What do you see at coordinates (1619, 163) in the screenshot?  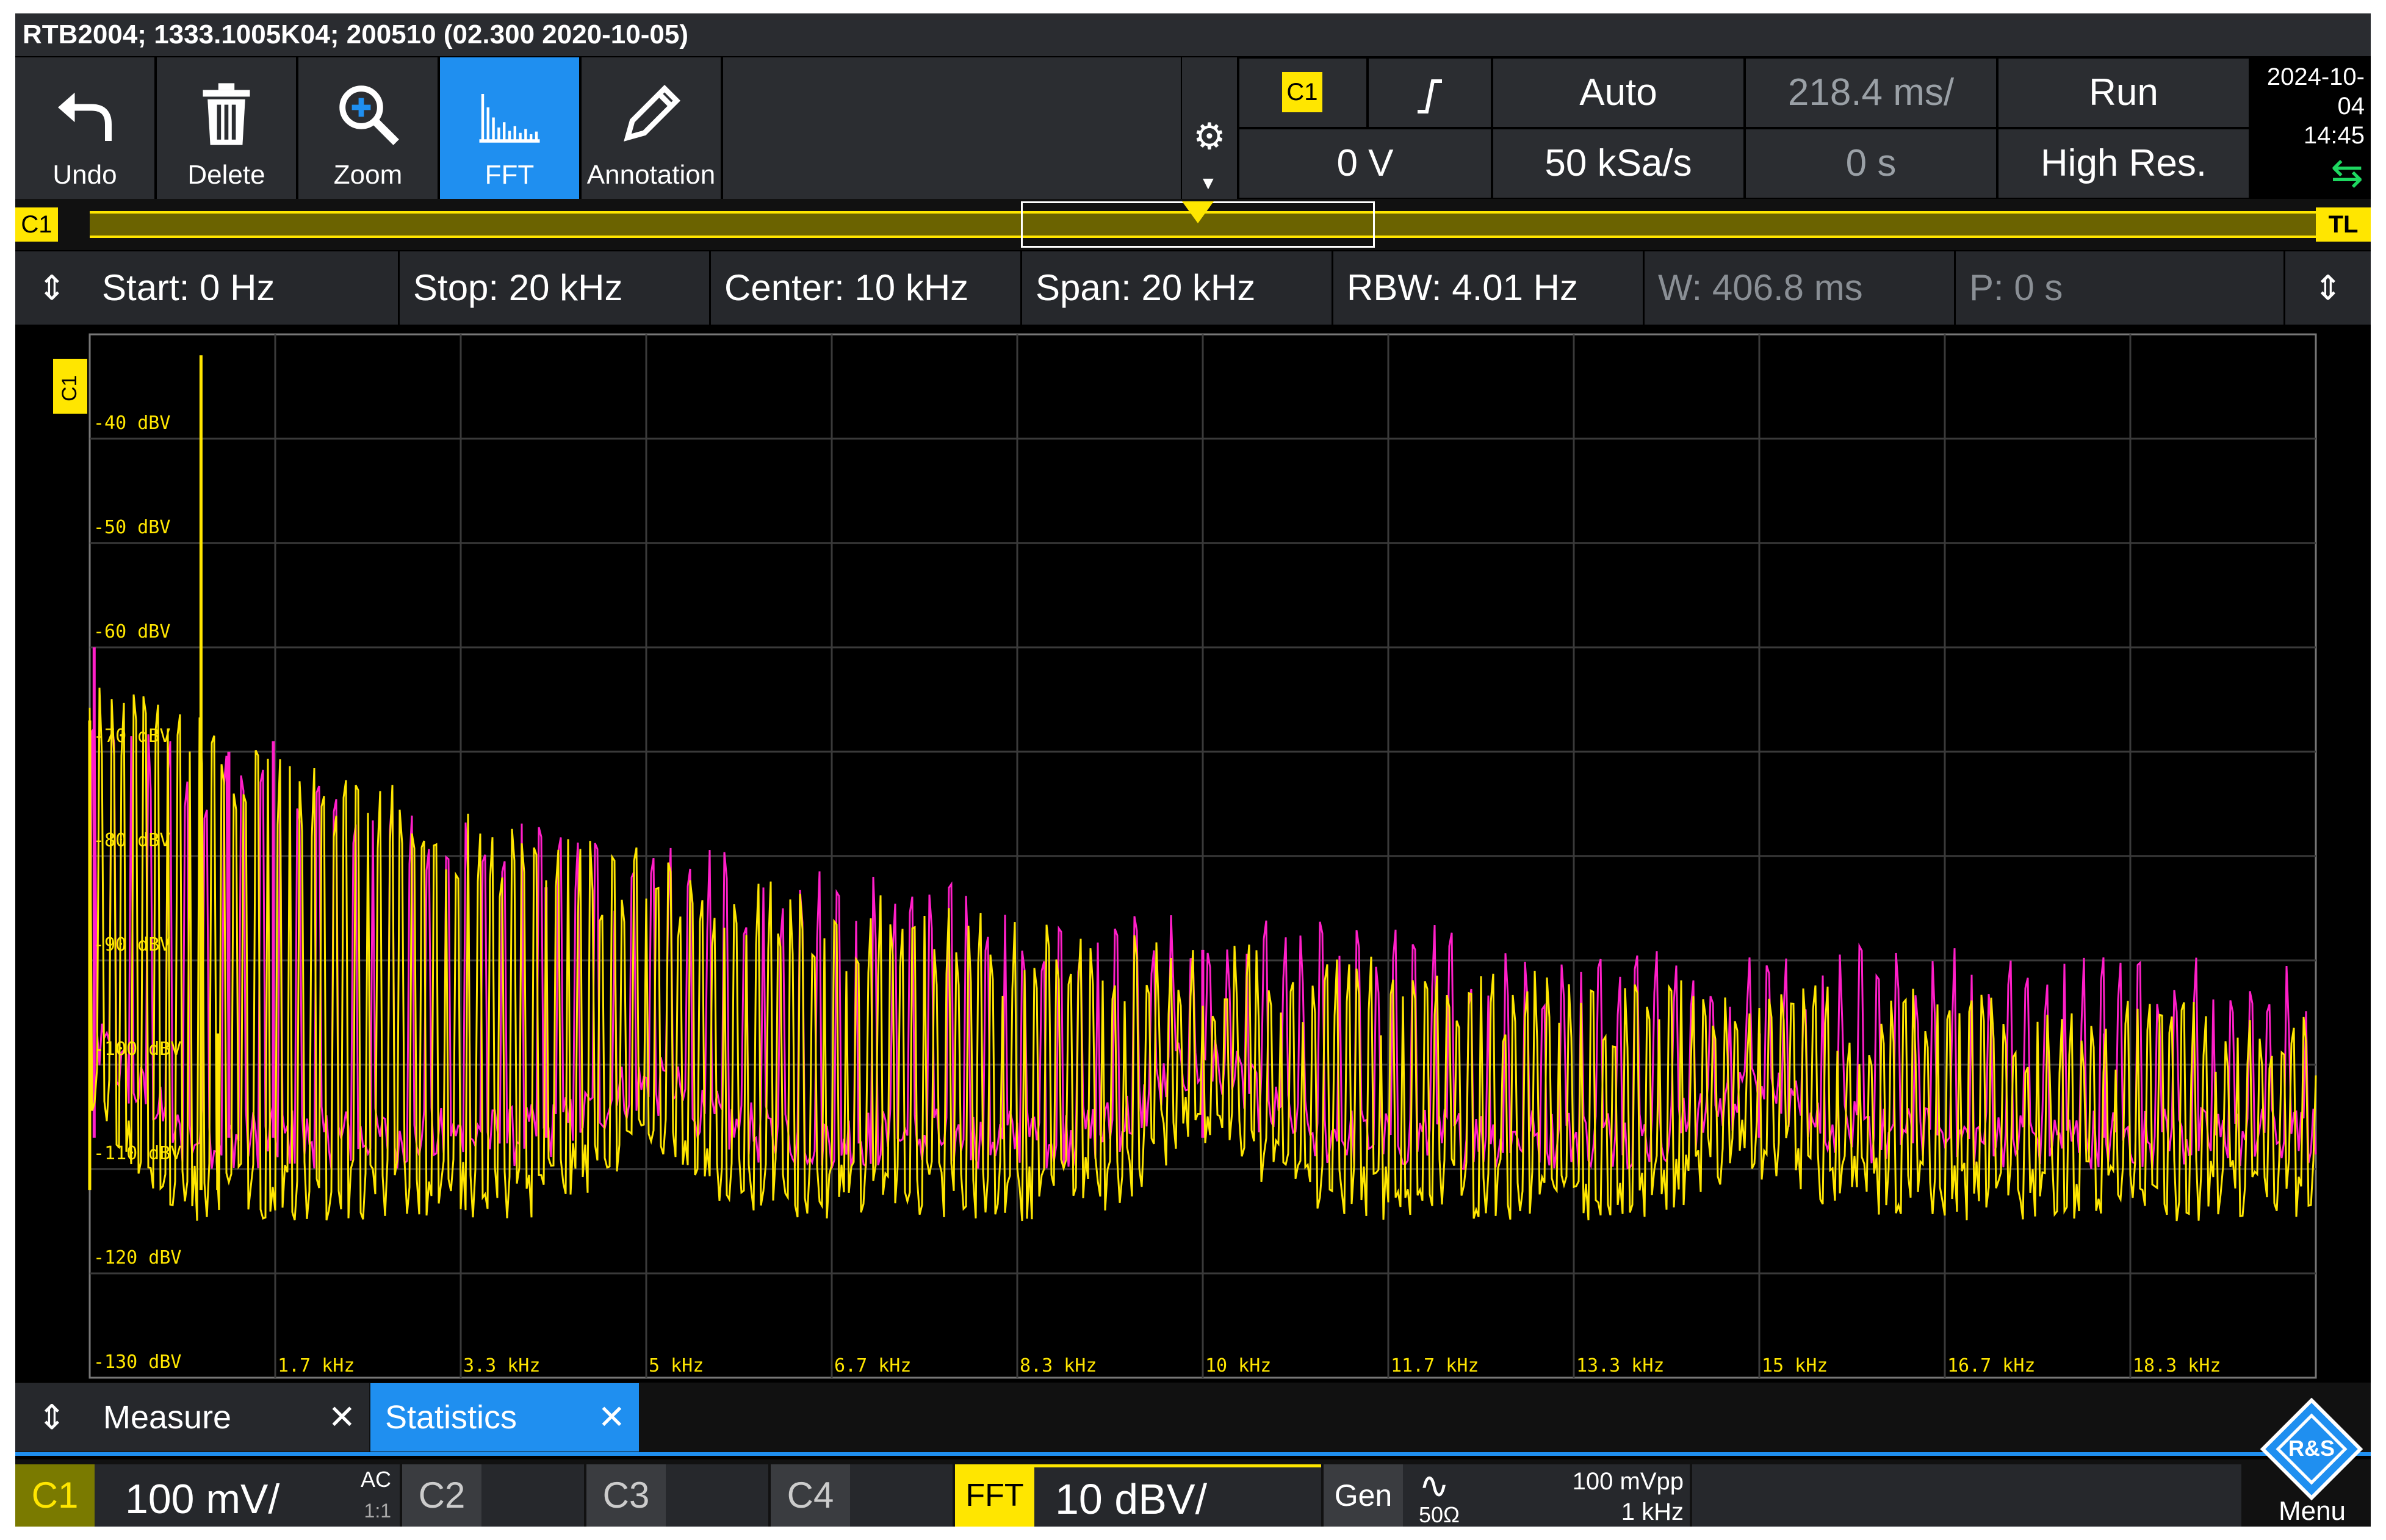 I see `sample-rate: 50 kSa/s` at bounding box center [1619, 163].